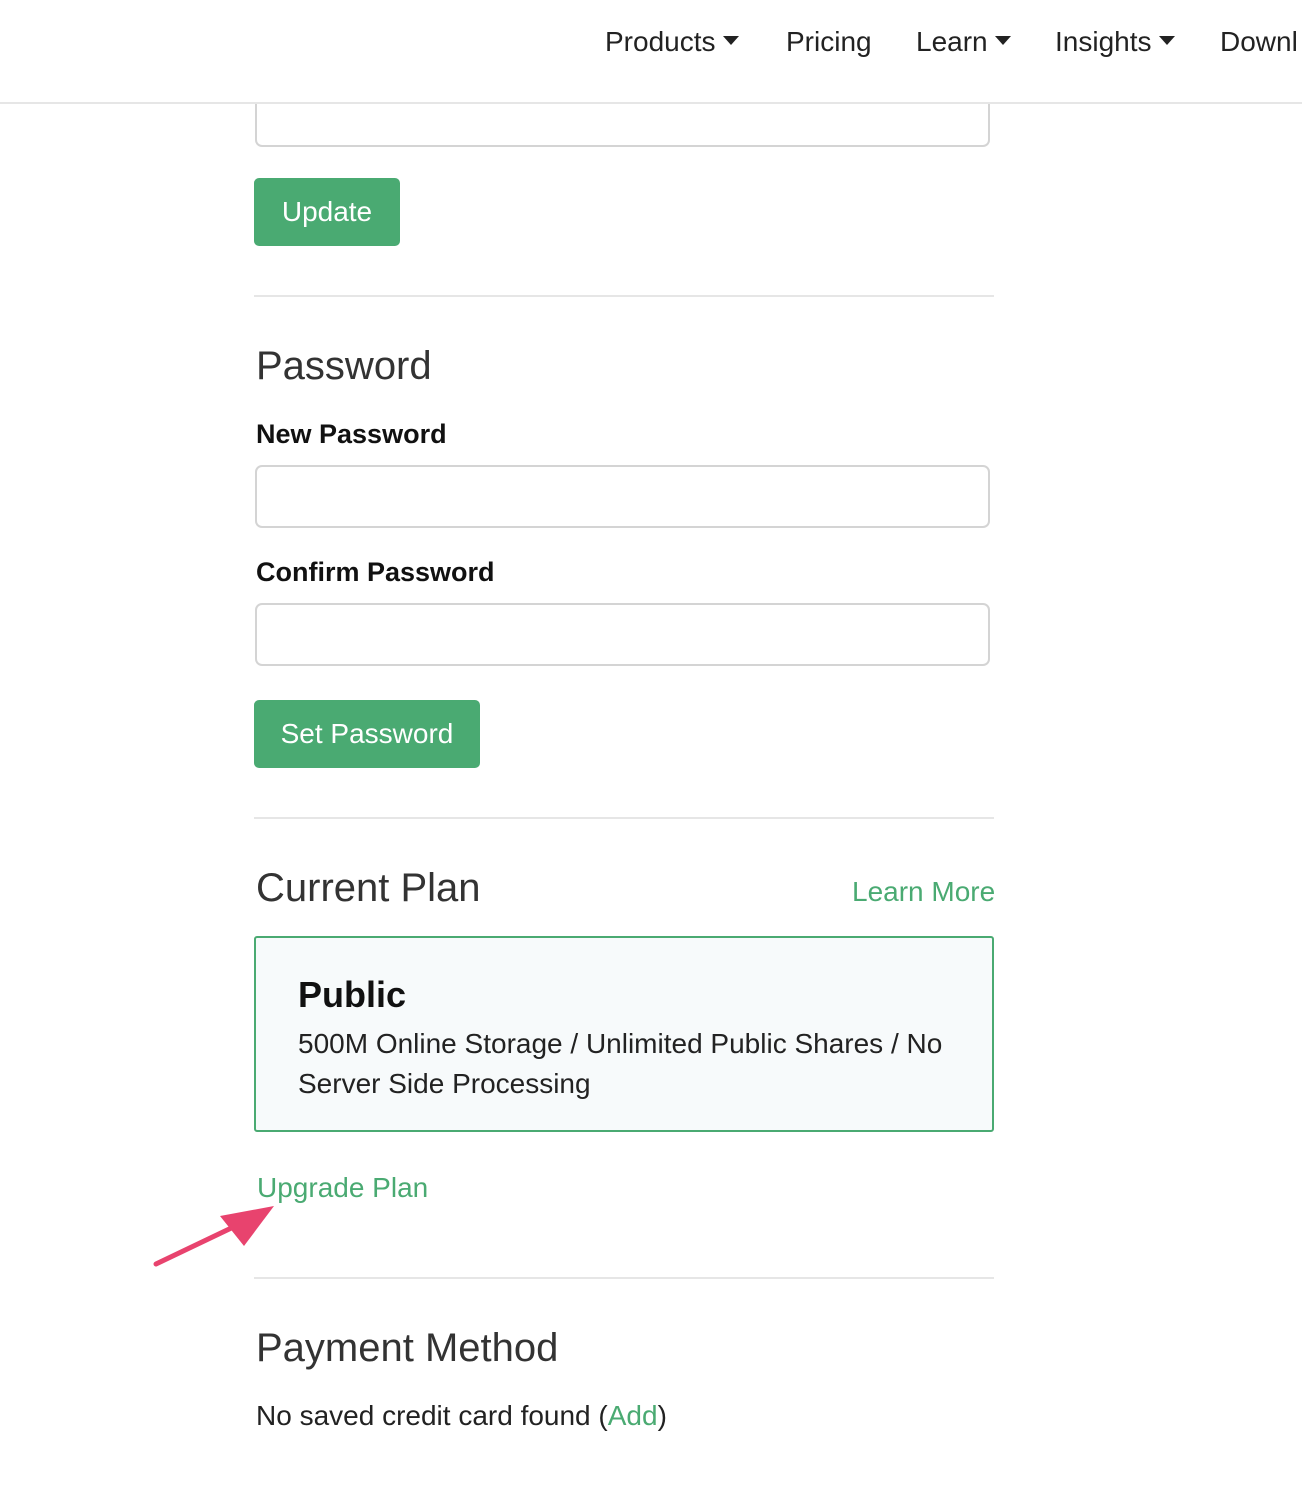  Describe the element at coordinates (432, 1415) in the screenshot. I see `payment-status-text: No saved credit card found (` at that location.